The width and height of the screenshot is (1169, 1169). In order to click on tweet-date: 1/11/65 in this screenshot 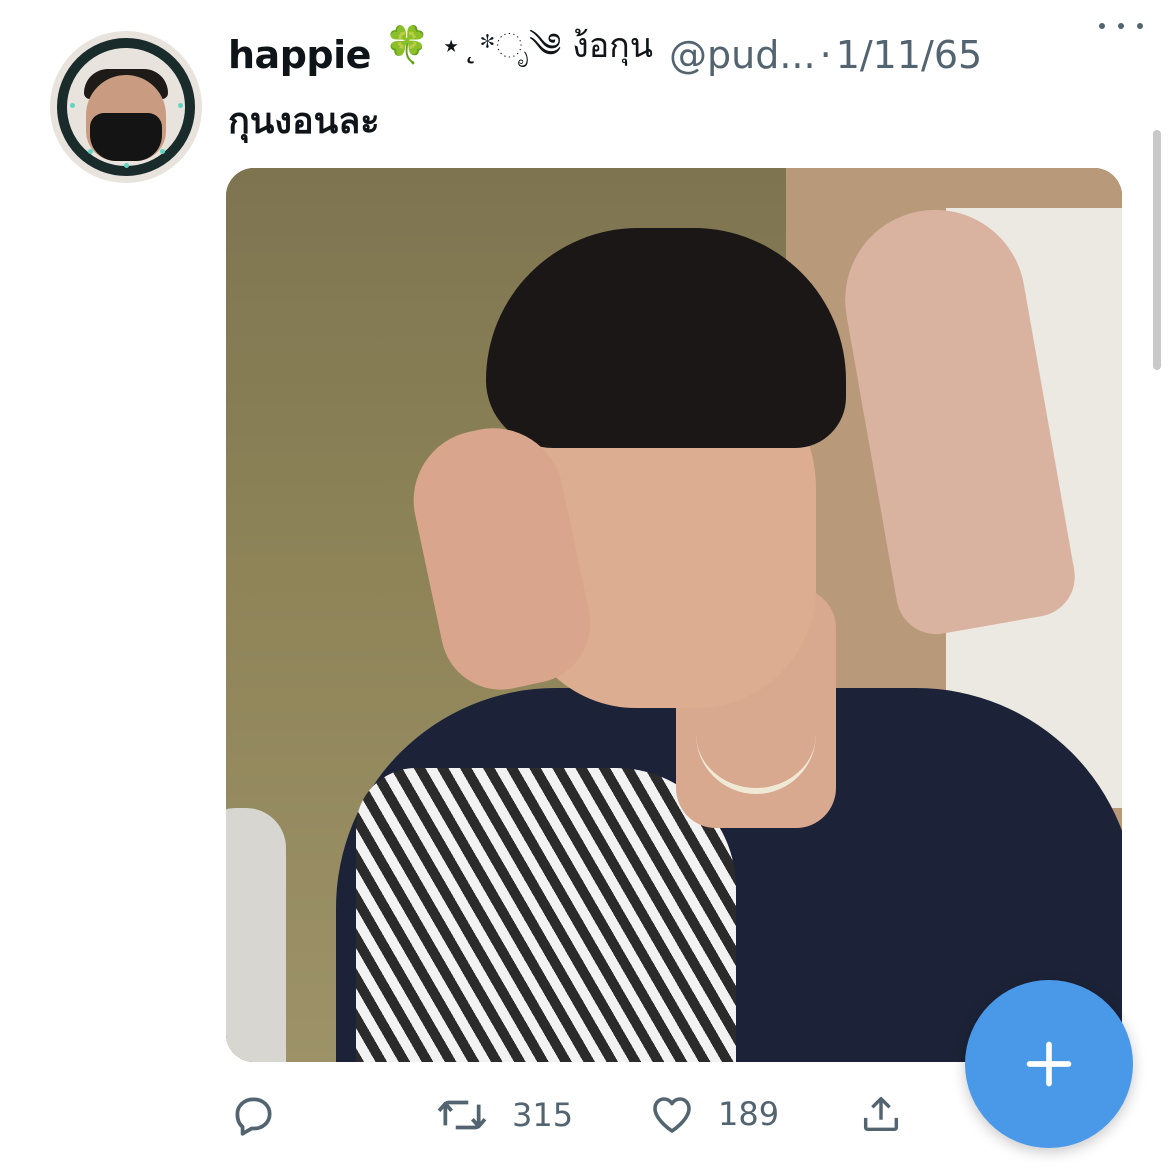, I will do `click(909, 55)`.